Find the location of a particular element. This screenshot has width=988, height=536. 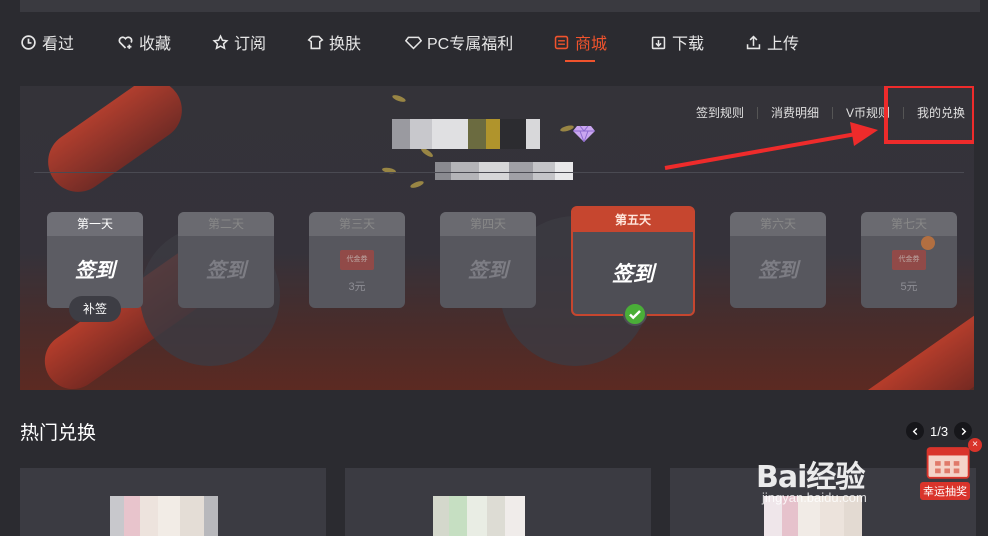

nav-label: 看过 is located at coordinates (58, 44).